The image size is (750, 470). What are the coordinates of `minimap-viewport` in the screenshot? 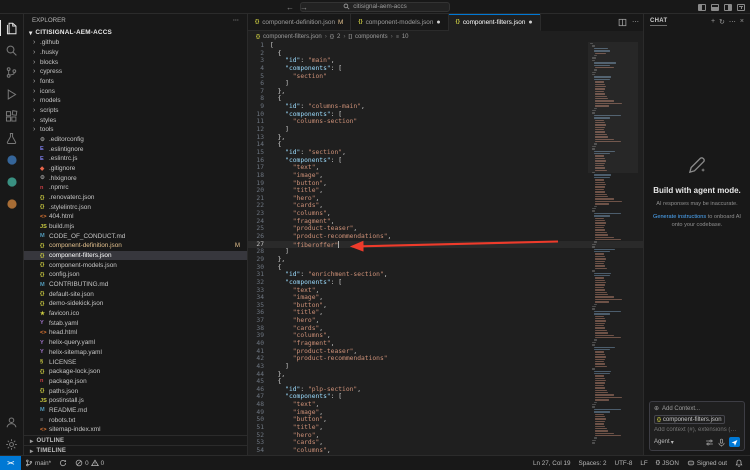 It's located at (613, 107).